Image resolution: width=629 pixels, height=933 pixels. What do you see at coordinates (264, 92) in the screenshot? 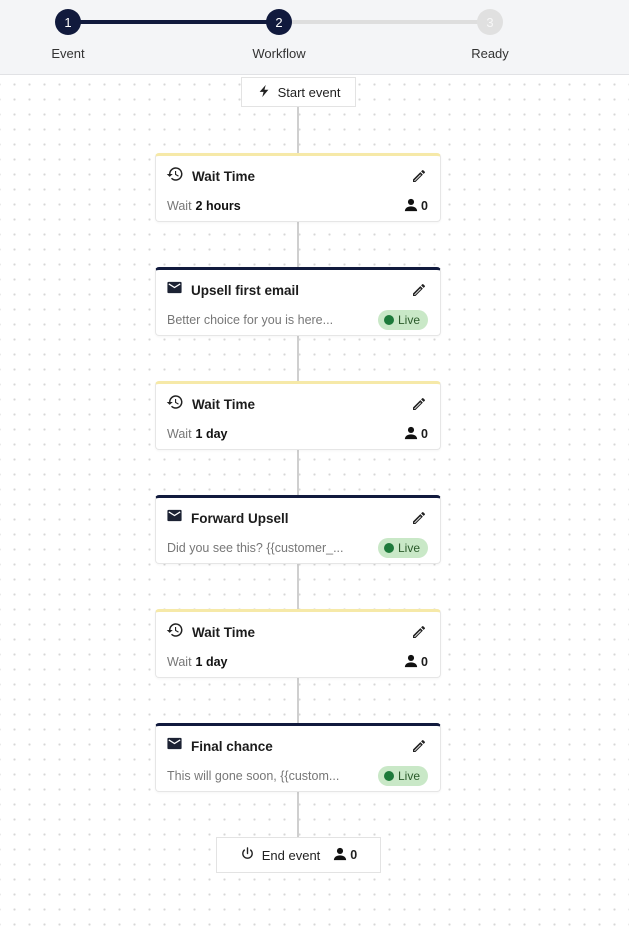
I see `lightning-icon` at bounding box center [264, 92].